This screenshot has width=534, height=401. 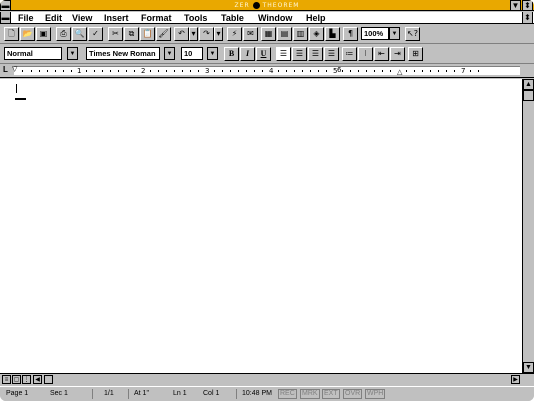 I want to click on menu-help: Help, so click(x=316, y=18).